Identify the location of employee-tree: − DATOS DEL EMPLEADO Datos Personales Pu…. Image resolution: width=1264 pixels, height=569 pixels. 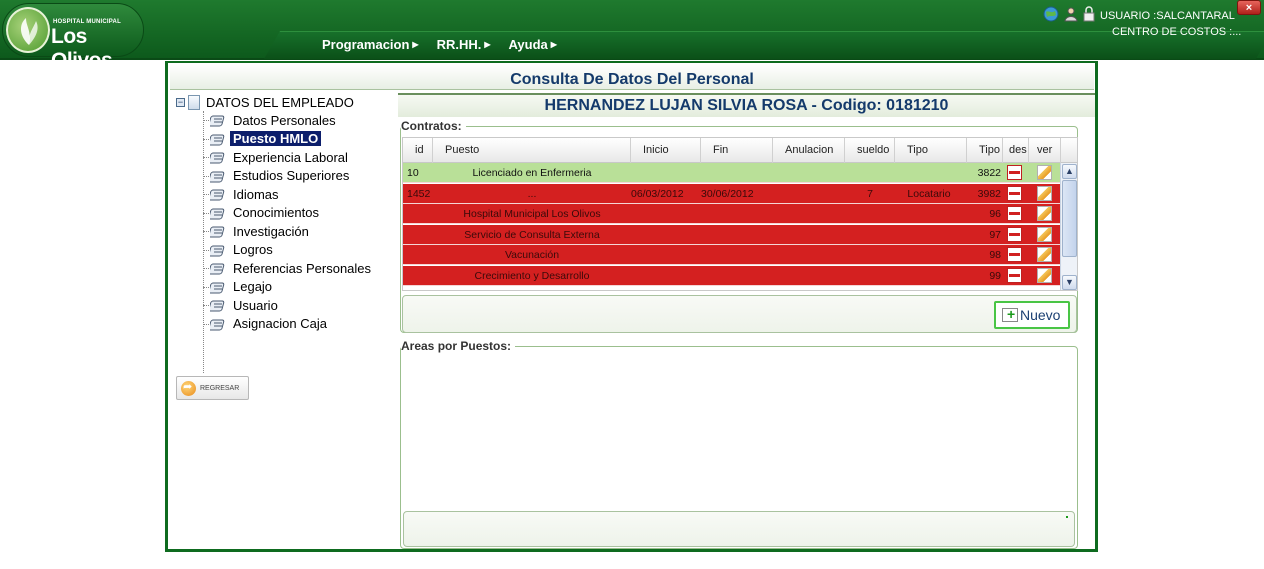
(288, 233).